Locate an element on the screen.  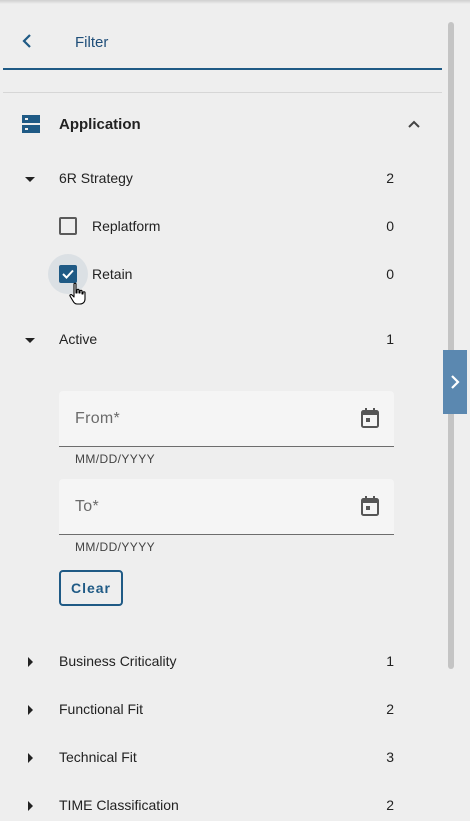
option-retain: Retain 0 is located at coordinates (221, 274).